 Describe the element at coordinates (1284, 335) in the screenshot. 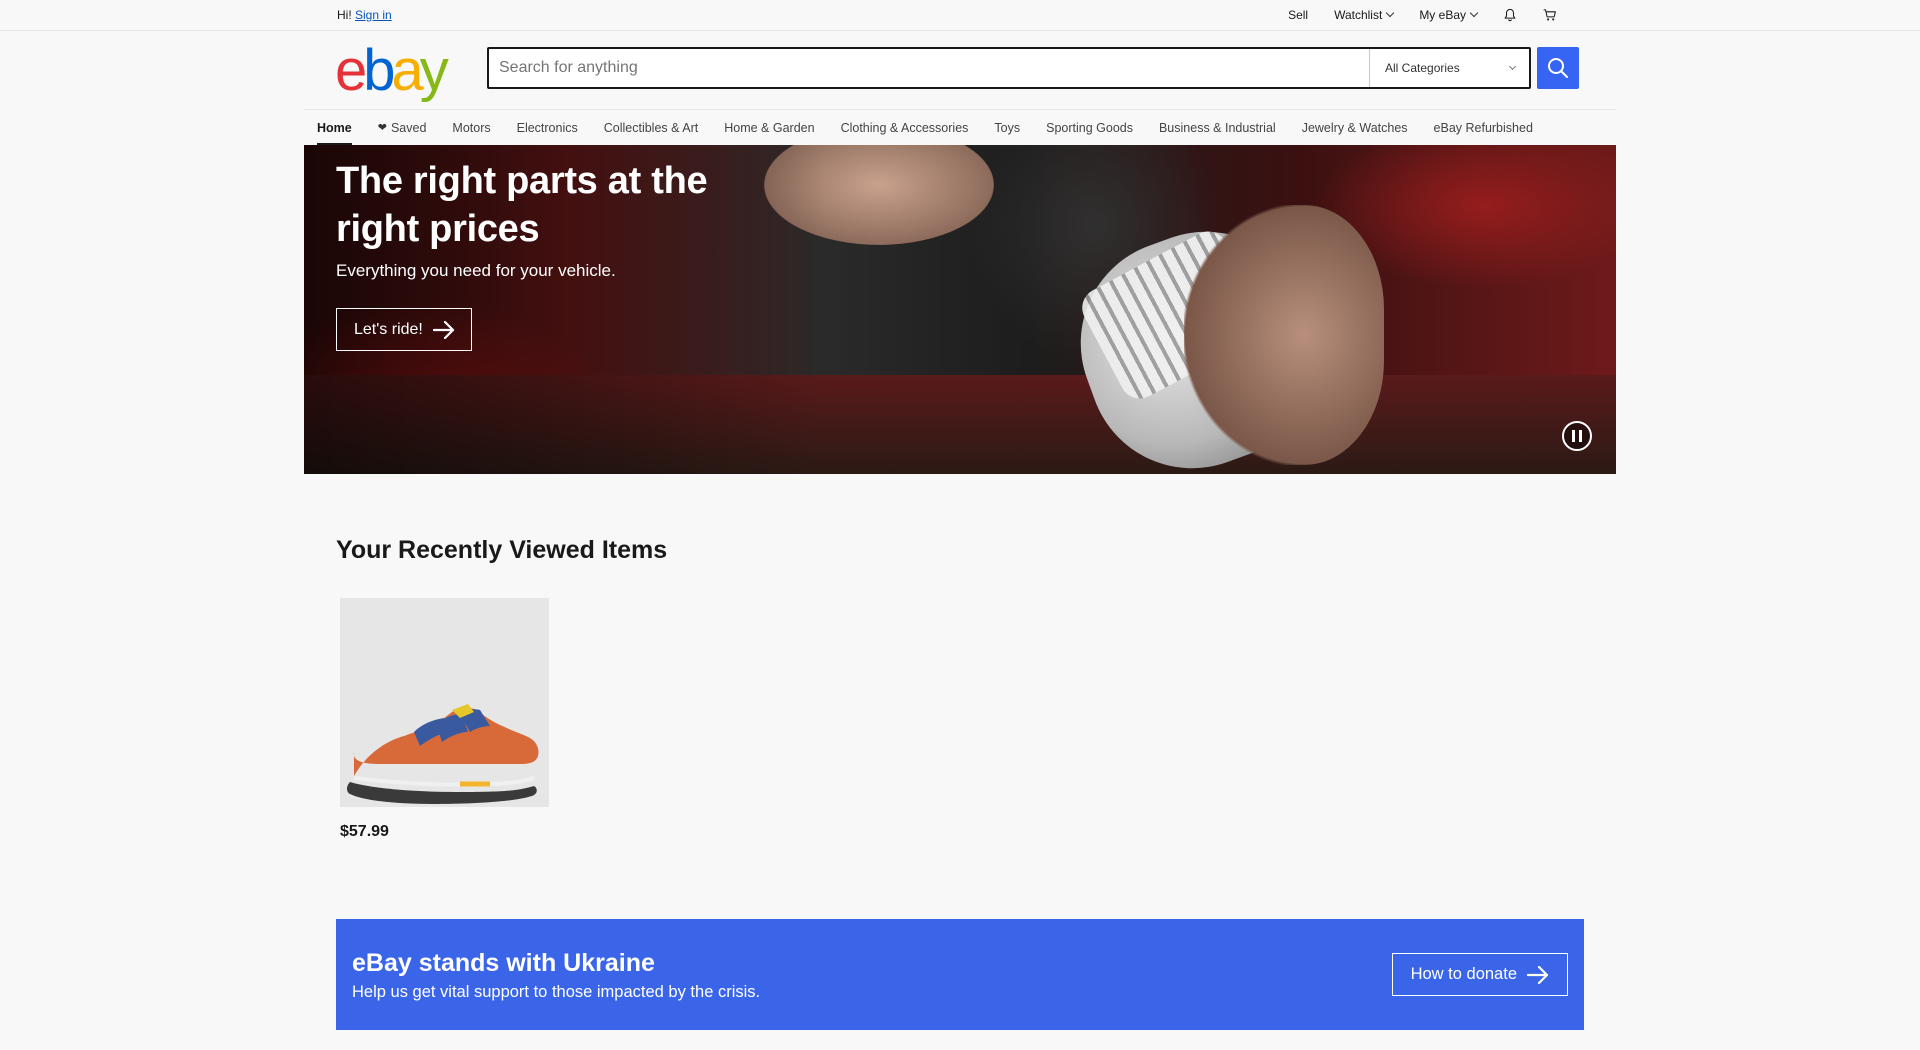

I see `hero-image-hand` at that location.